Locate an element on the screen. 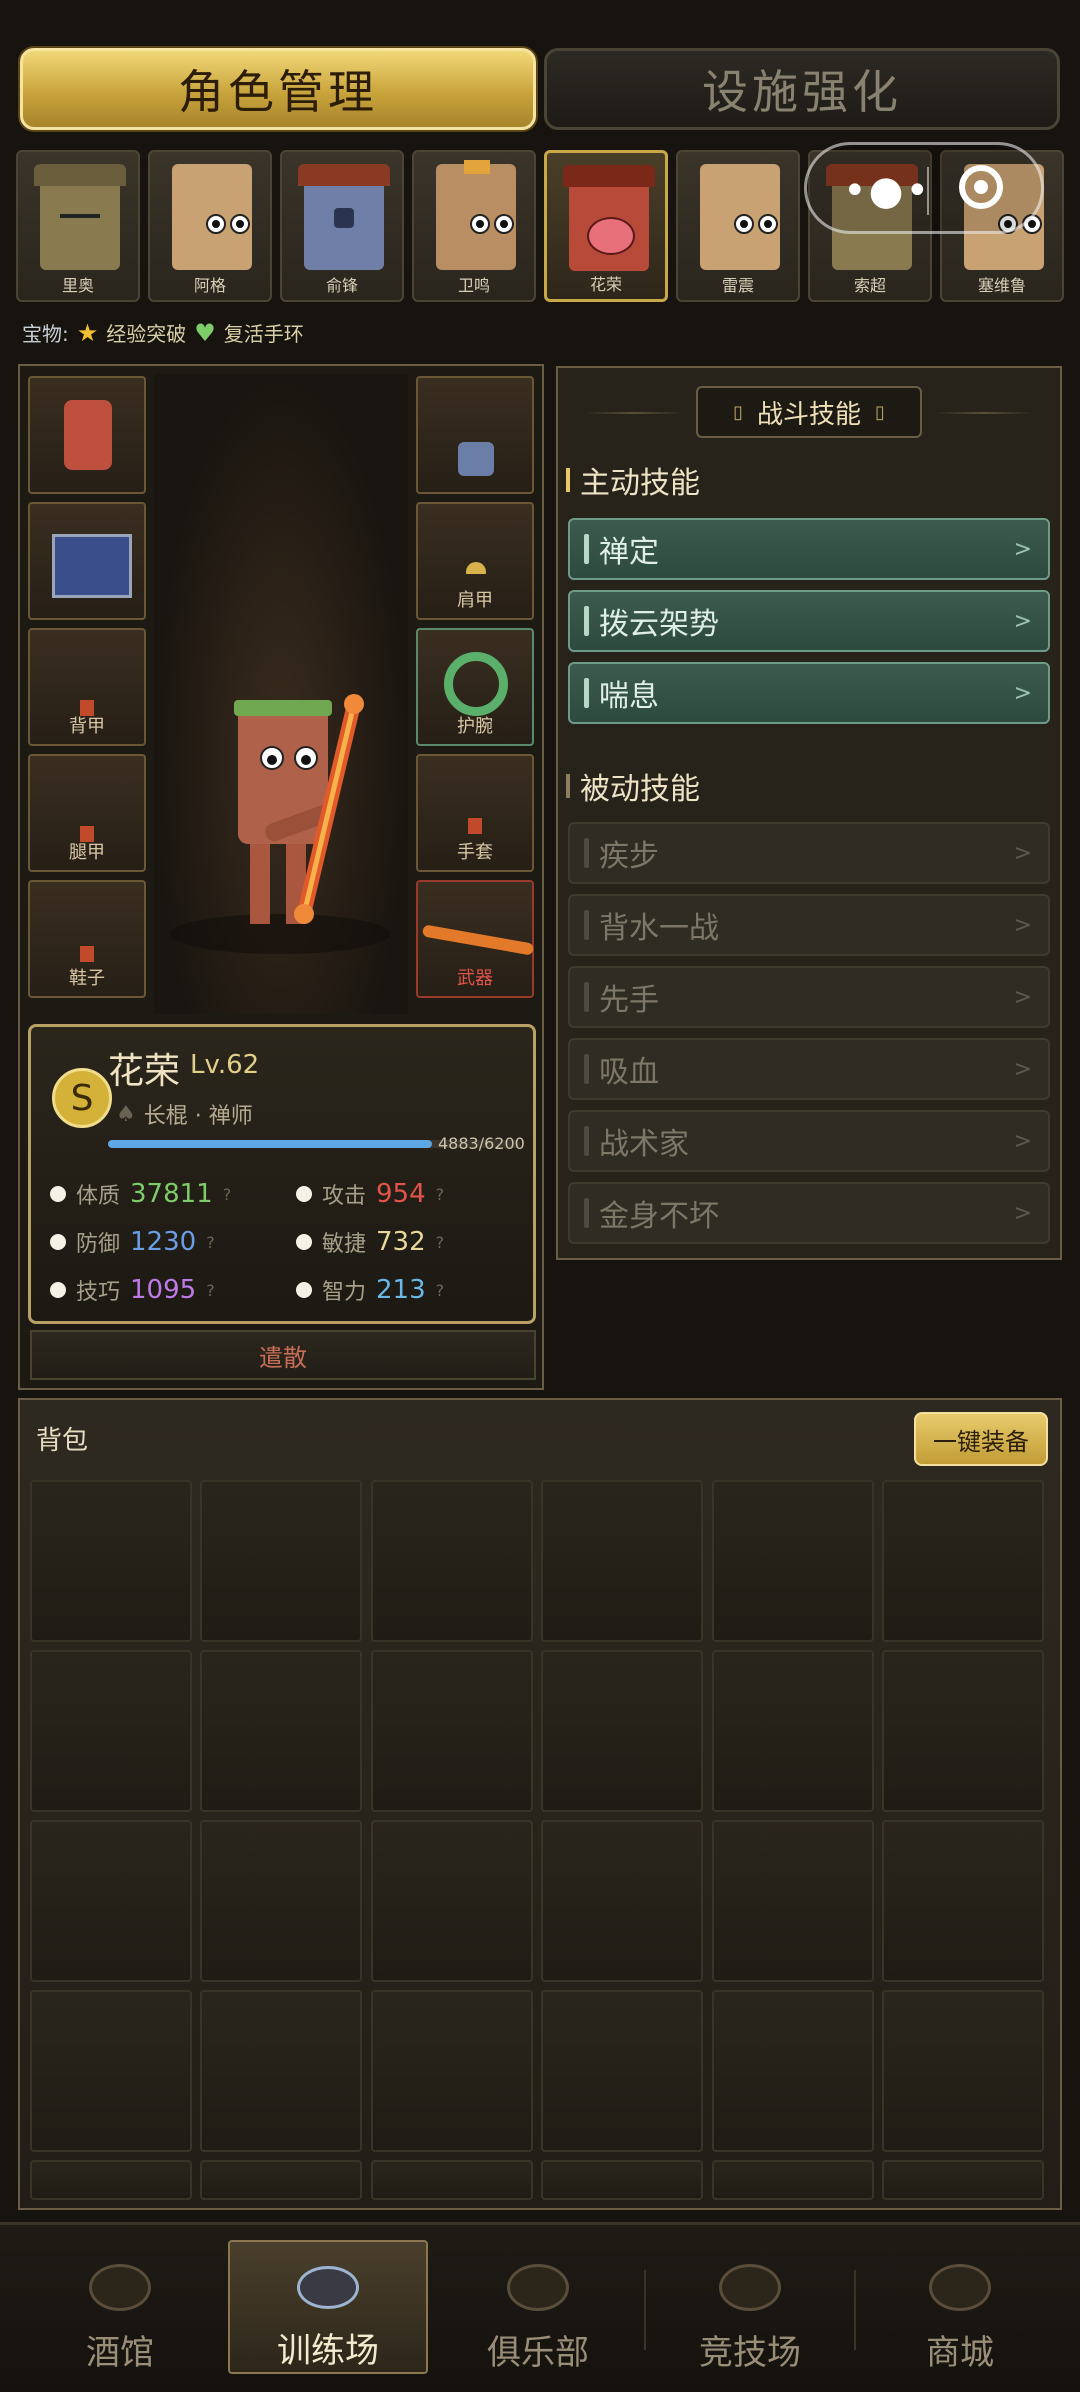  winged-armor-icon is located at coordinates (92, 566).